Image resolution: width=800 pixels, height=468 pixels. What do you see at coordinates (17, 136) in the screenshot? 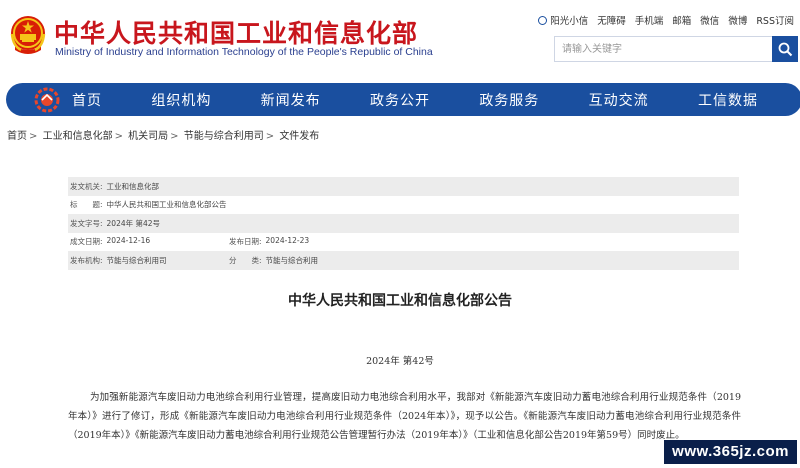
I see `breadcrumb-home: 首页` at bounding box center [17, 136].